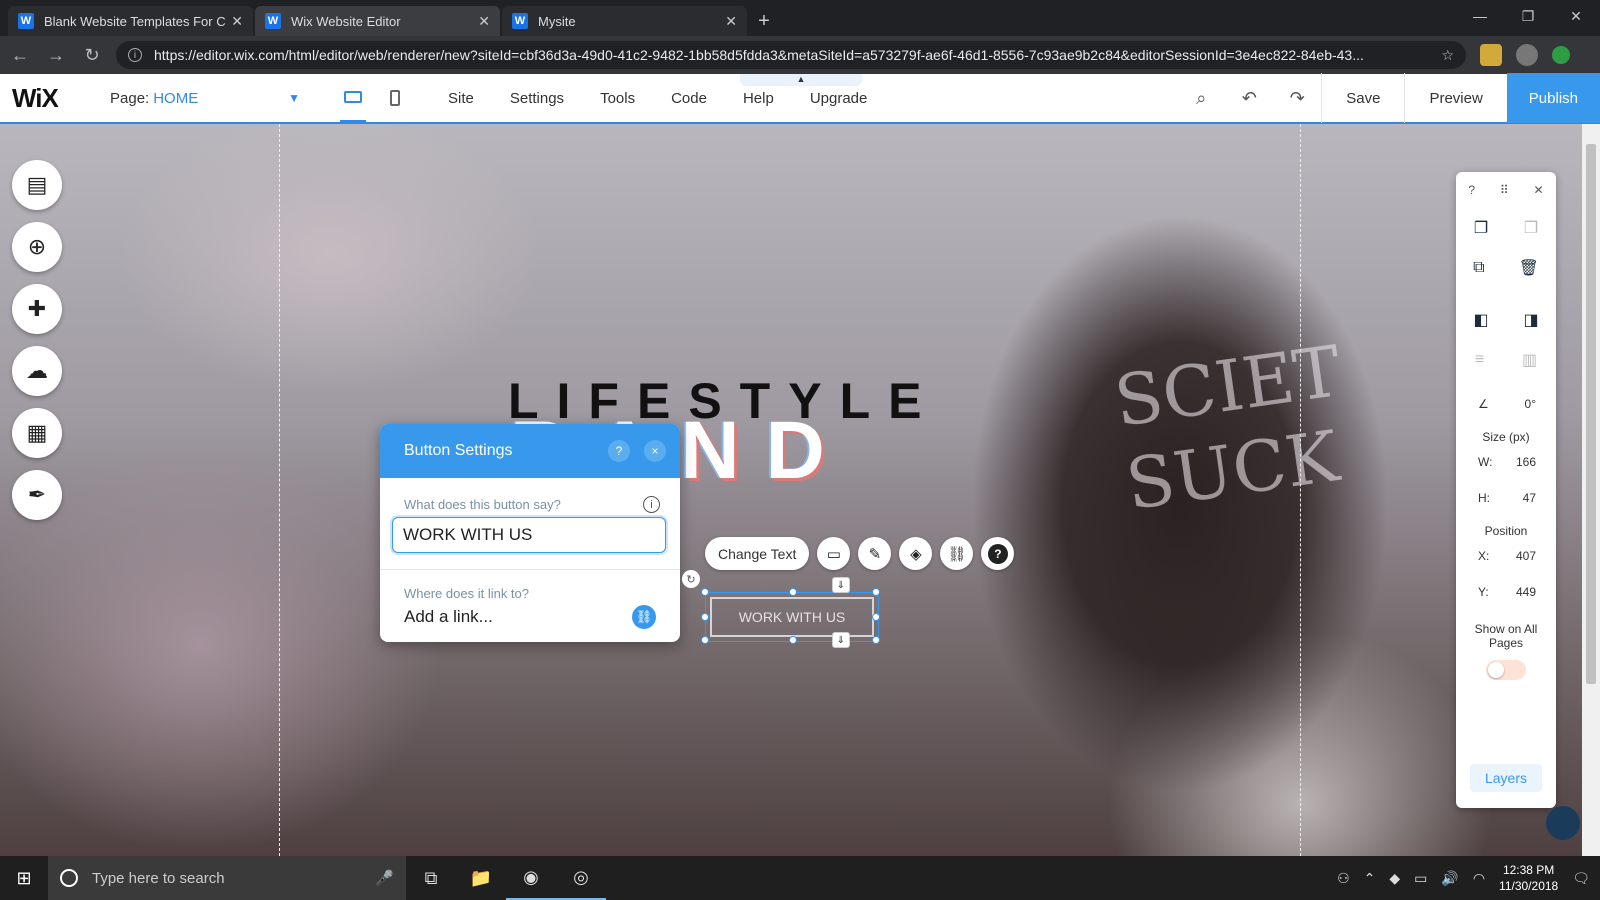 The height and width of the screenshot is (900, 1600). Describe the element at coordinates (1362, 98) in the screenshot. I see `save-button: Save` at that location.